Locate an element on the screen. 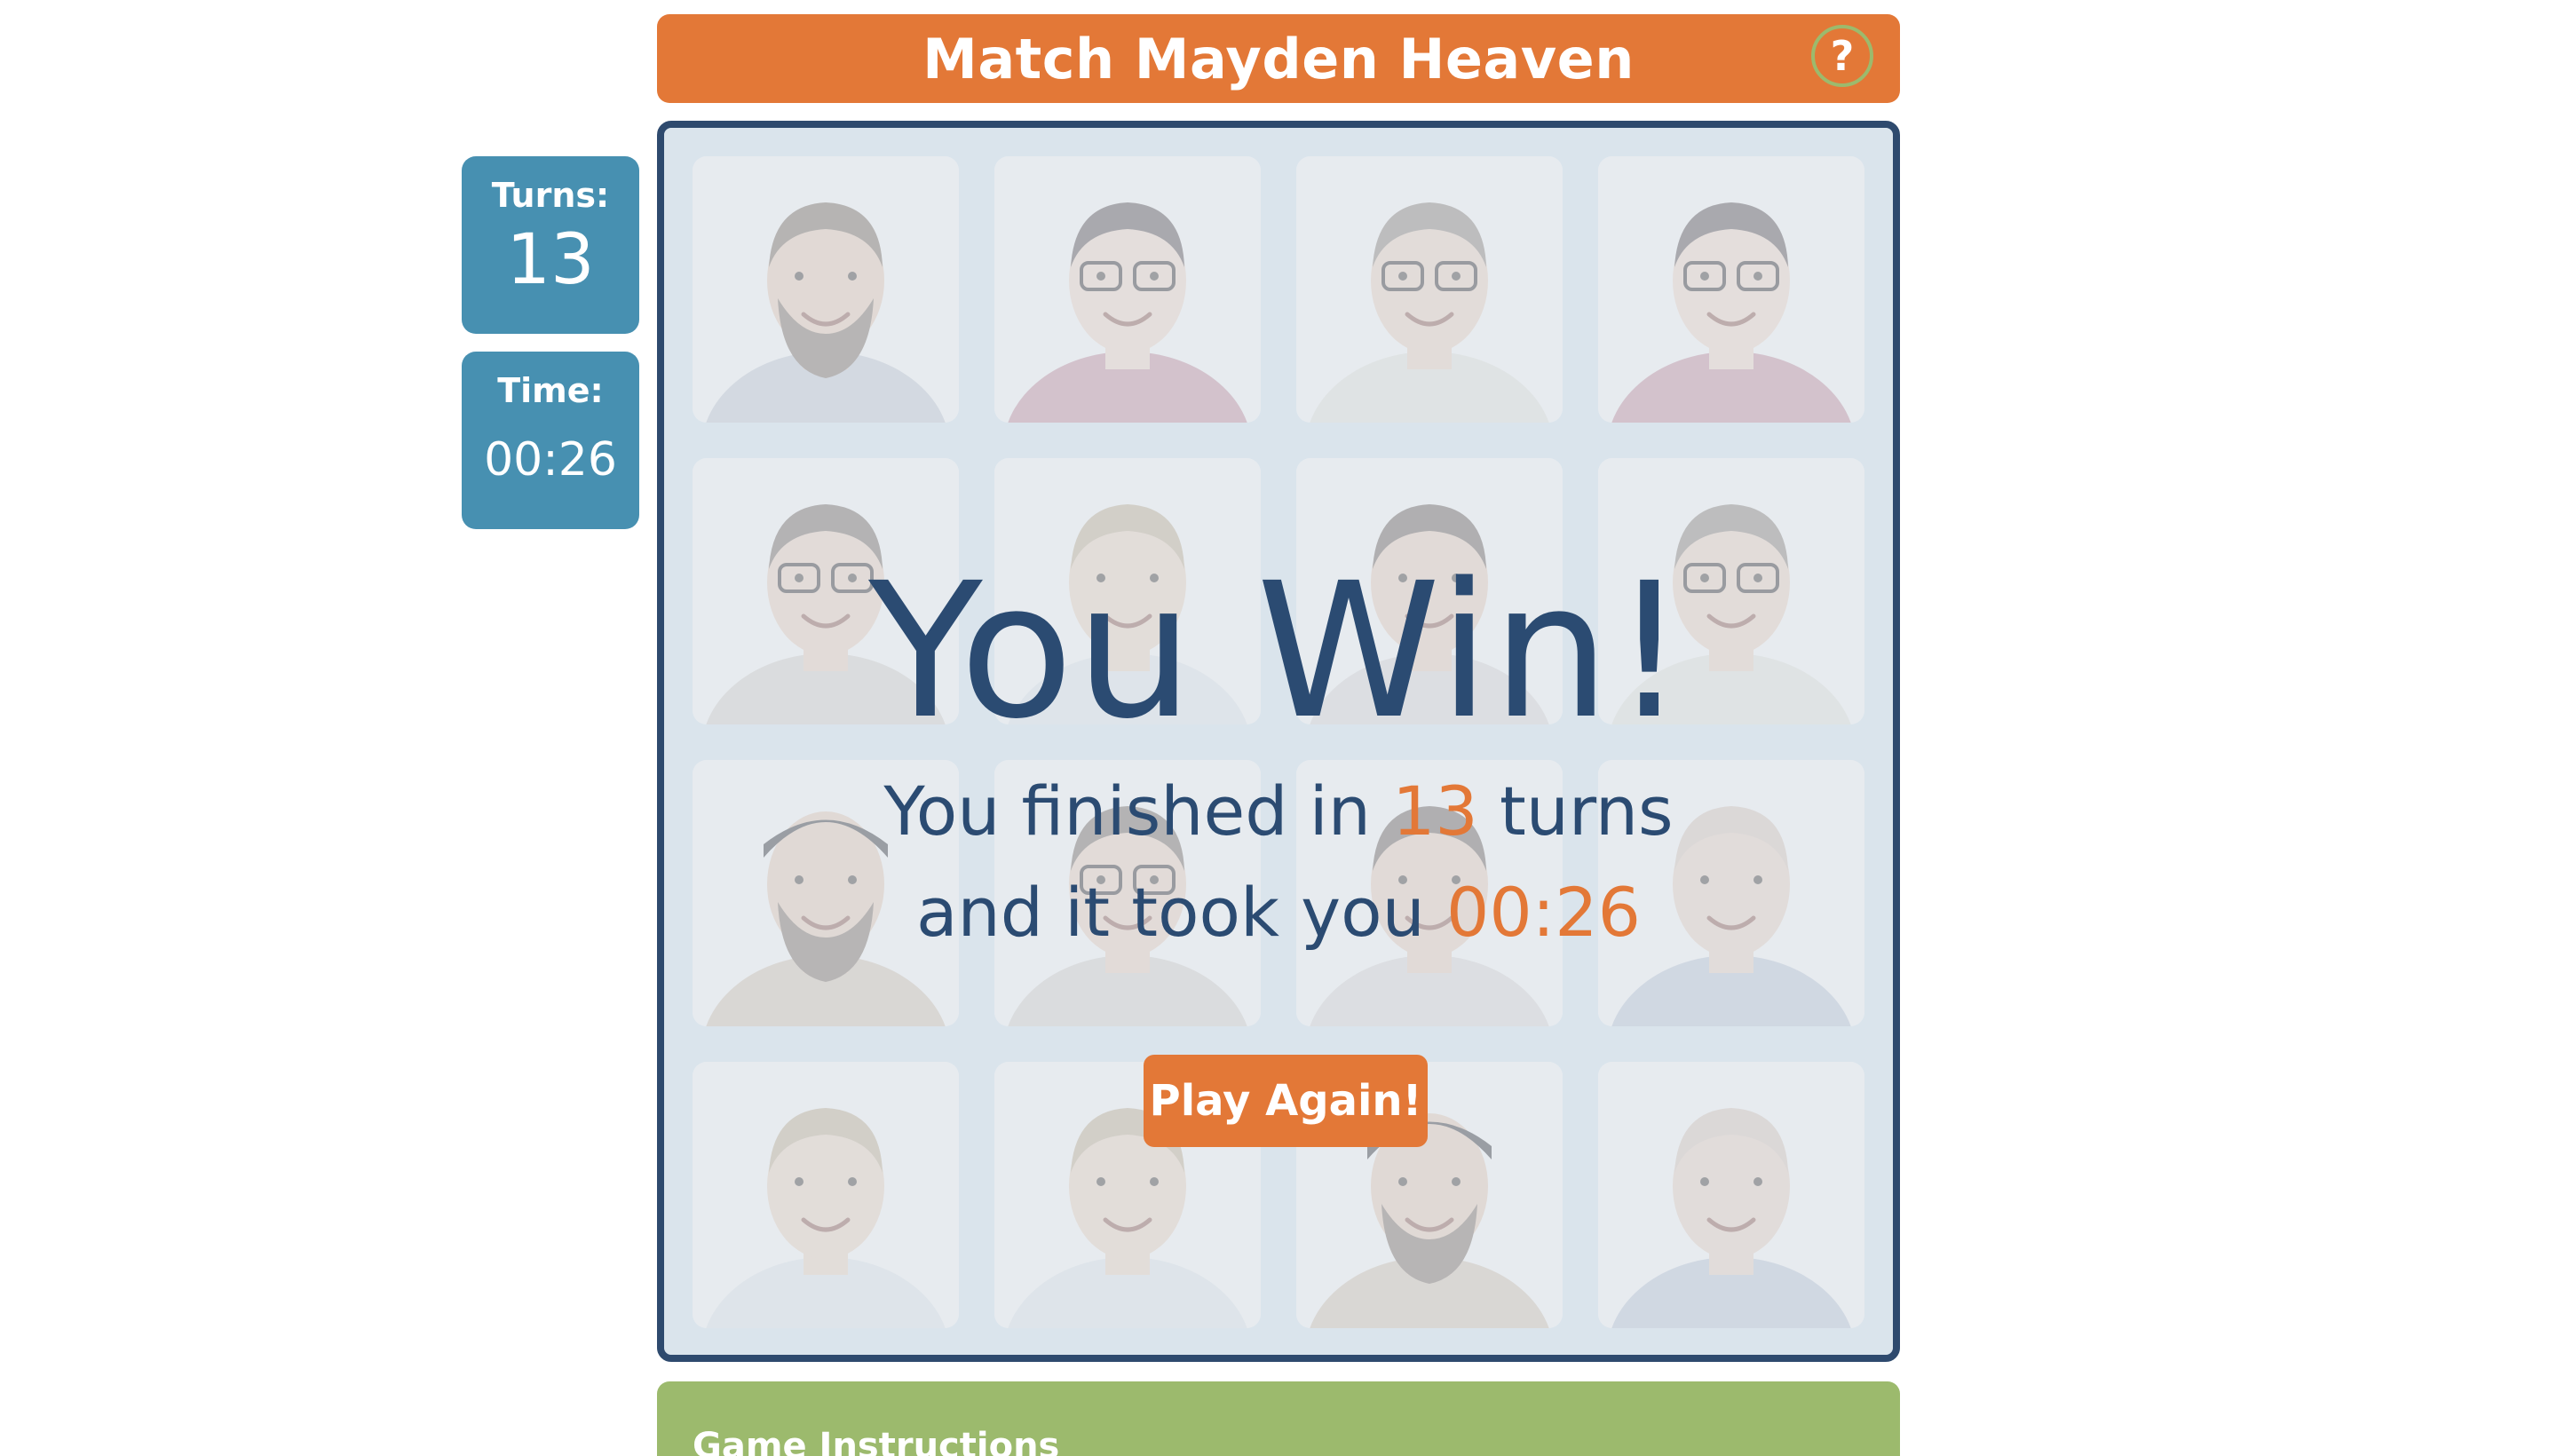  win-turns-prefix: You finished in is located at coordinates (1138, 811).